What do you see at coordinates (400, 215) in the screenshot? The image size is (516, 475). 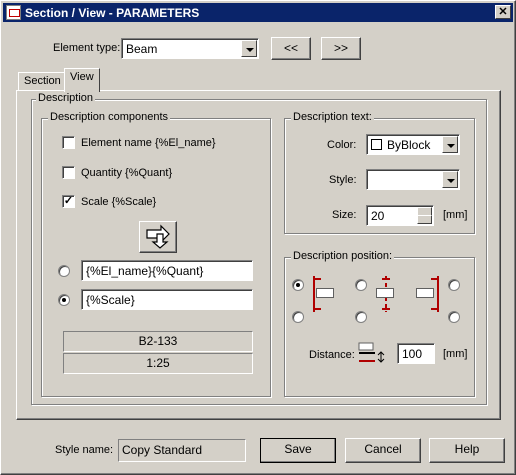 I see `size-spinner: 20` at bounding box center [400, 215].